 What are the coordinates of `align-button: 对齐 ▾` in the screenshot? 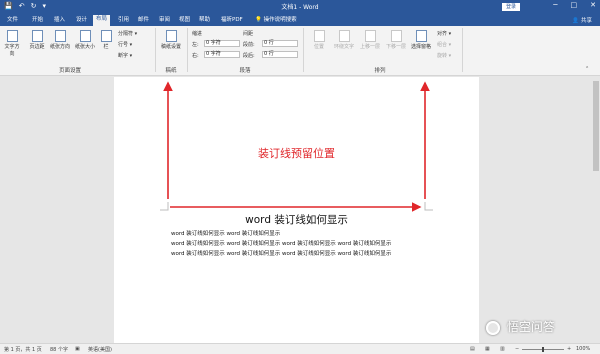 It's located at (444, 33).